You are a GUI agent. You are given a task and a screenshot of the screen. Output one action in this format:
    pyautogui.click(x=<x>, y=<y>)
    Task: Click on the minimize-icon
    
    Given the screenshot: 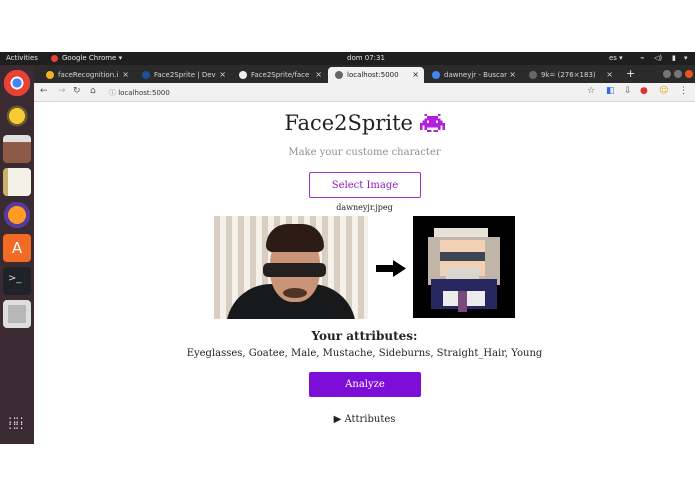 What is the action you would take?
    pyautogui.click(x=667, y=74)
    